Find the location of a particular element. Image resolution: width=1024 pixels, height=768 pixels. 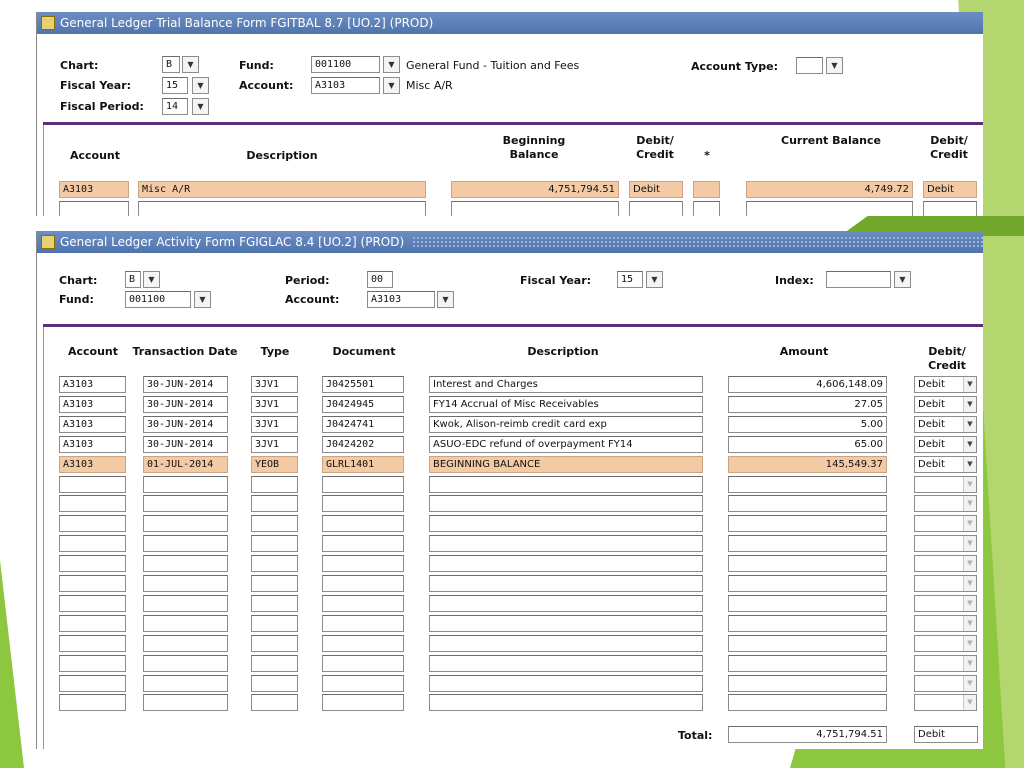

activity-cell-amount: 65.00 is located at coordinates (807, 444).